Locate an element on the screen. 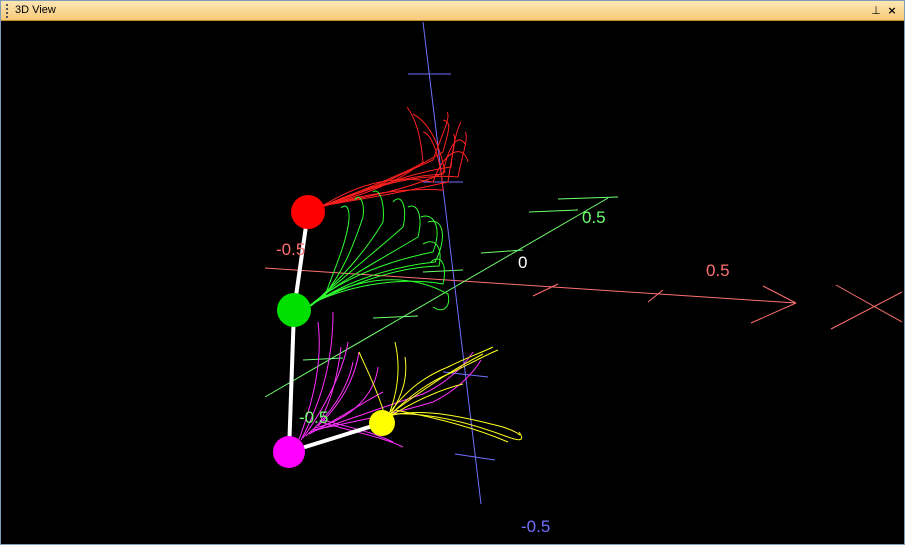  x-axis-neg-label: -0.5 is located at coordinates (291, 249).